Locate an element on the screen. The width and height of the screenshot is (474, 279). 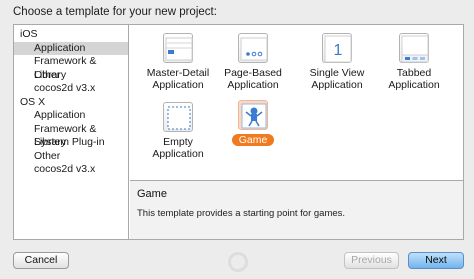
next-button: Next is located at coordinates (436, 260).